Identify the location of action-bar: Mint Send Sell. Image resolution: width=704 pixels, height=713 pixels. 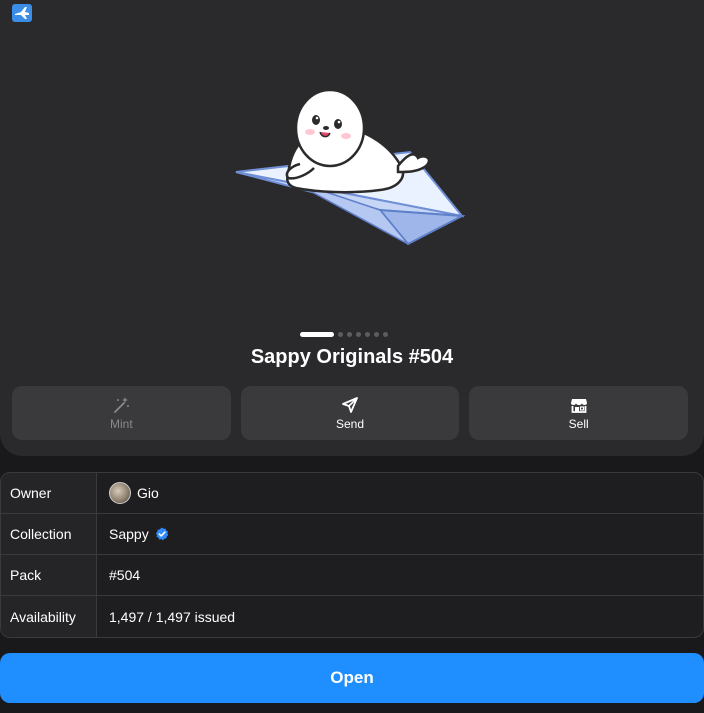
(350, 413).